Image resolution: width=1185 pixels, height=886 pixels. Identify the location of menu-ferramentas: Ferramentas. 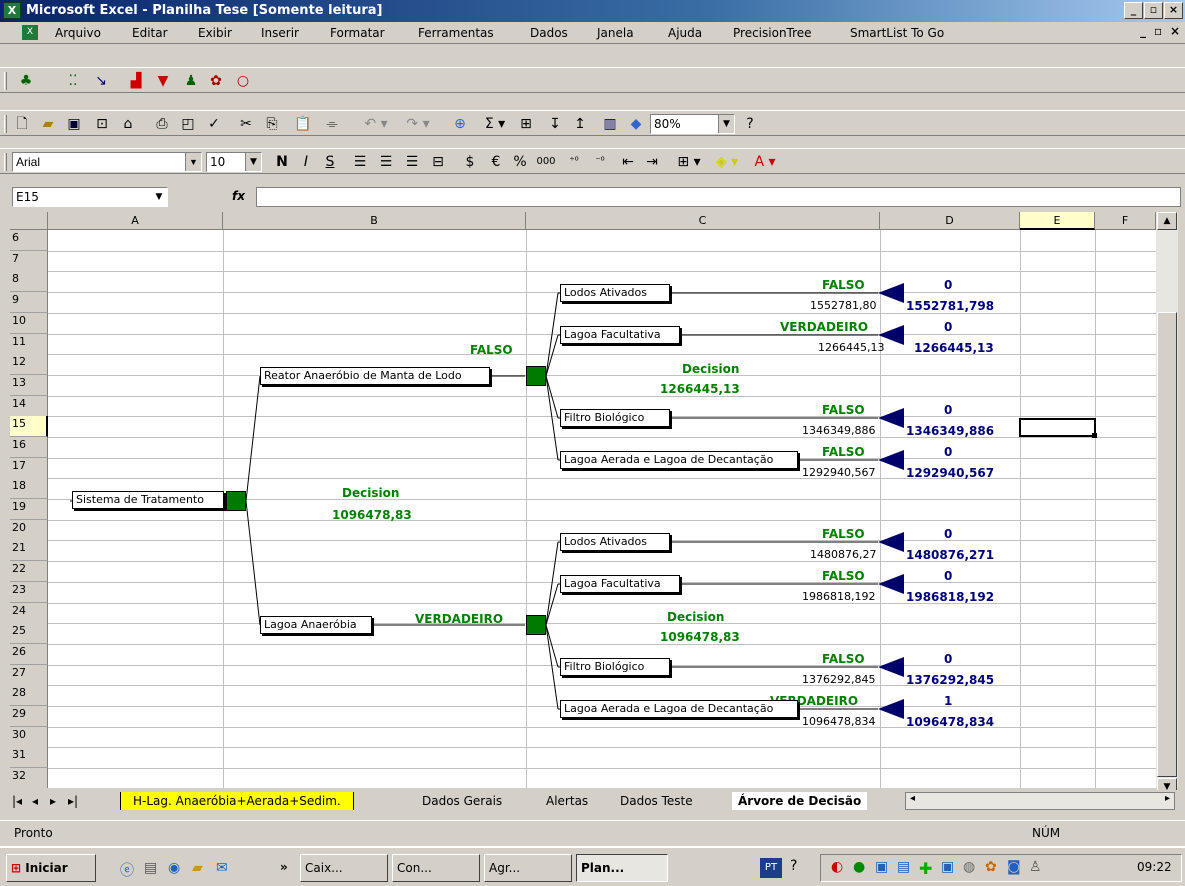
(456, 33).